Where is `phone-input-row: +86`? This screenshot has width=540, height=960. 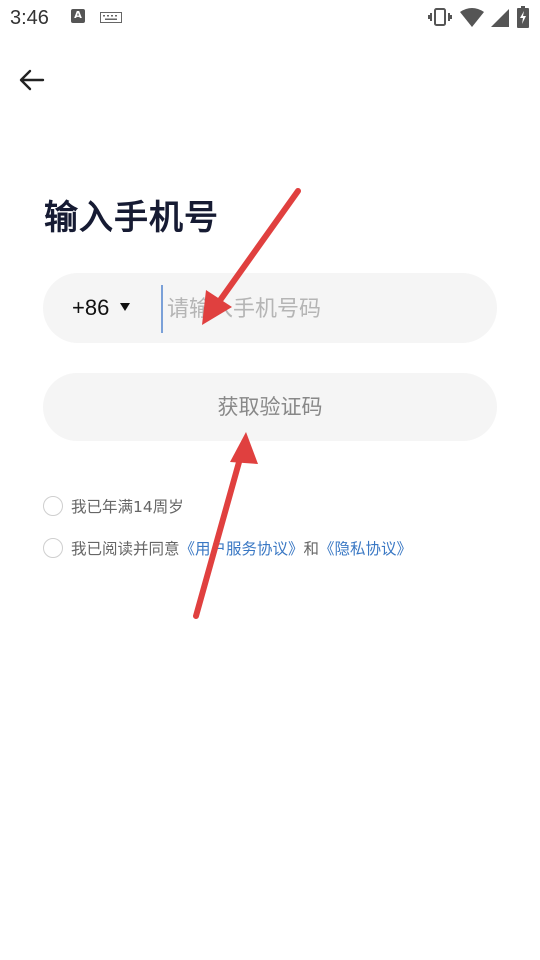
phone-input-row: +86 is located at coordinates (270, 308).